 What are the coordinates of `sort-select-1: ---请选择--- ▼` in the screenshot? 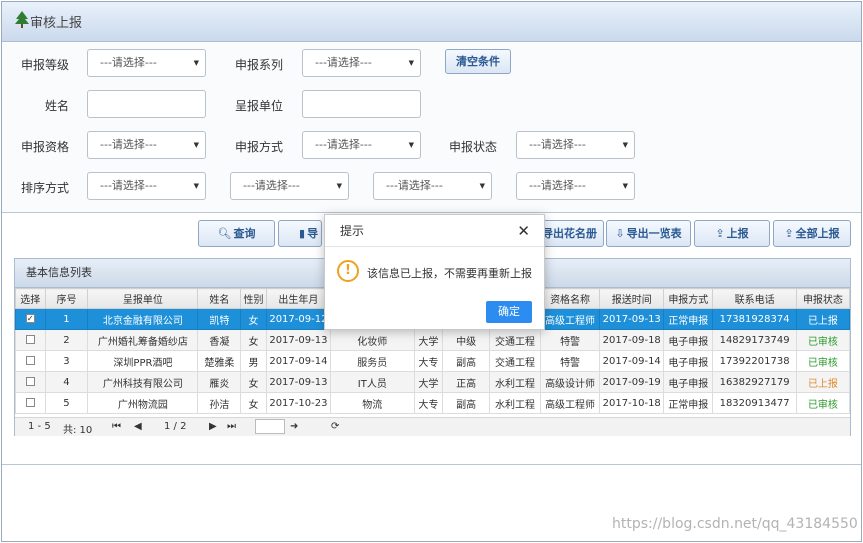 It's located at (146, 186).